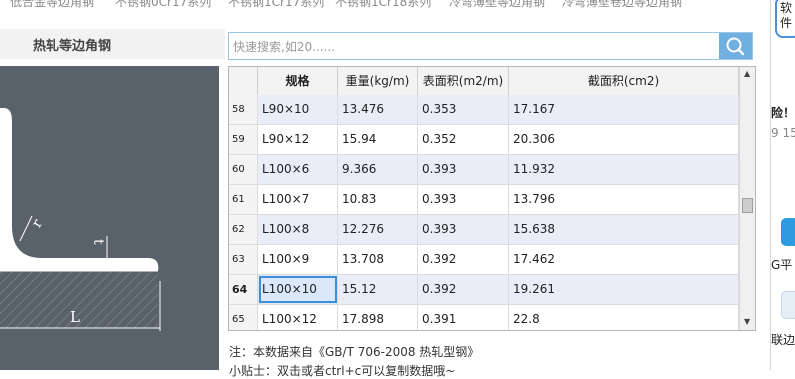 The image size is (795, 379). I want to click on search-box, so click(490, 46).